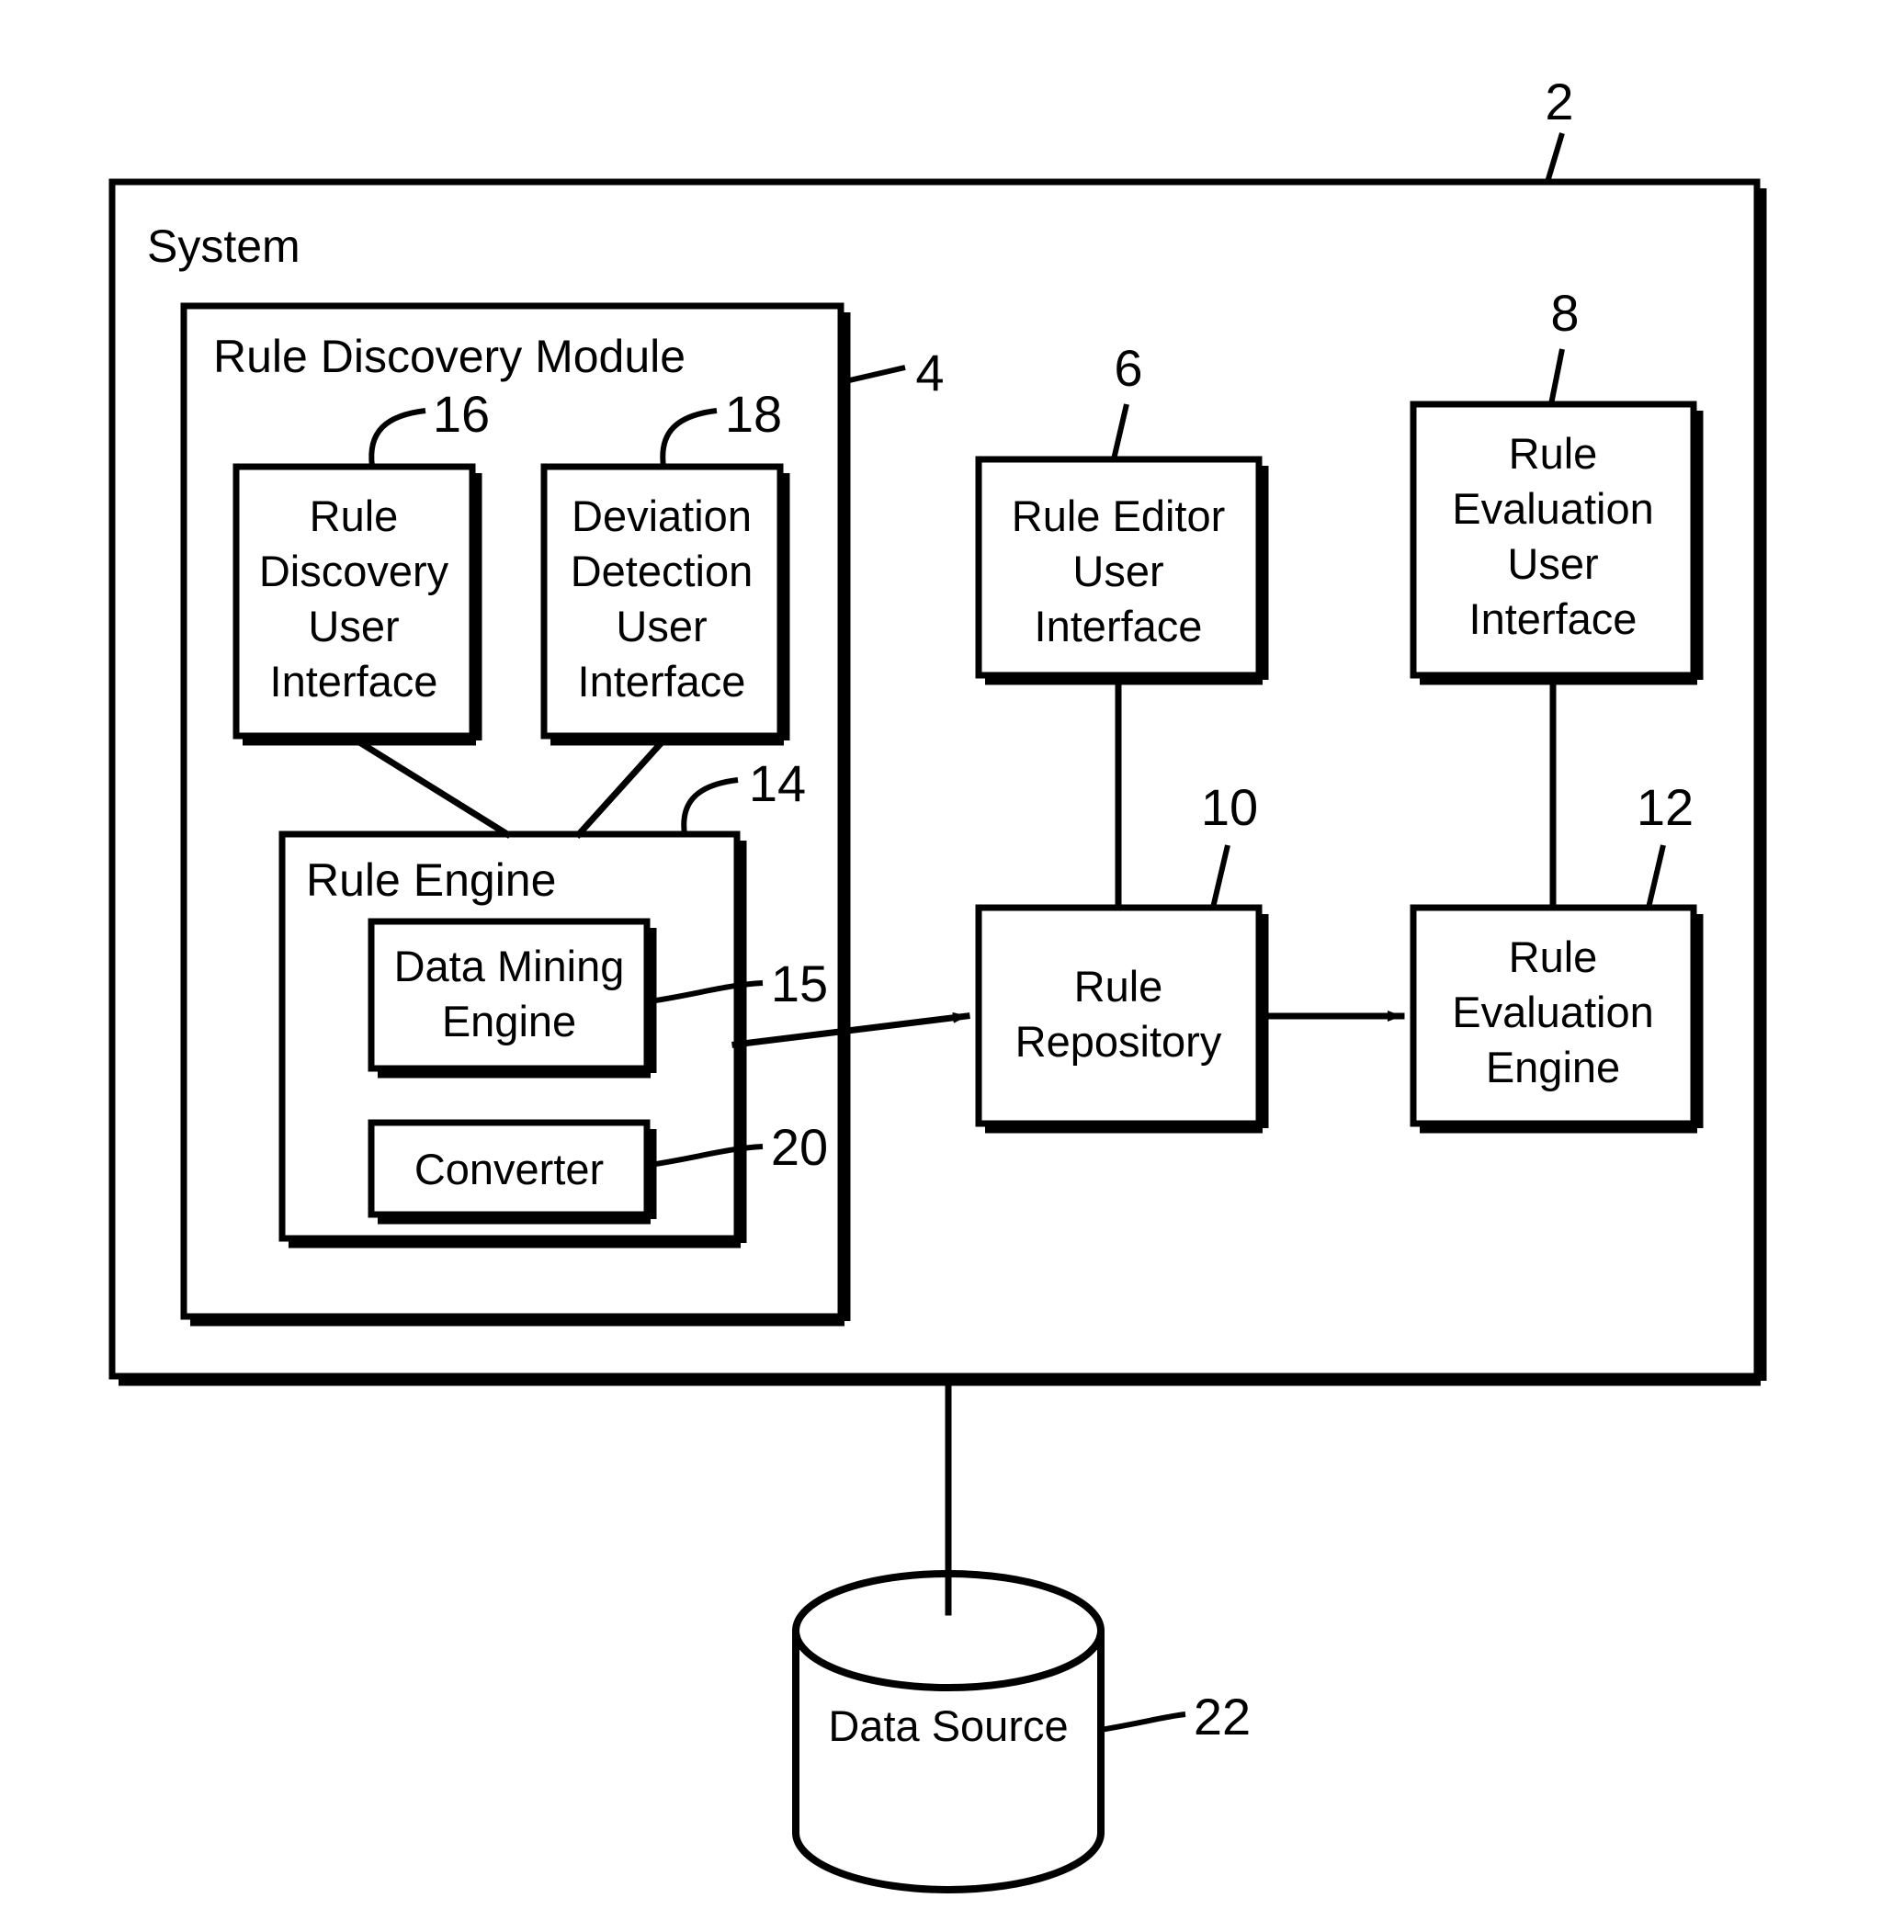 This screenshot has height=1932, width=1904. I want to click on rule-discovery-ui-line-3: Interface, so click(354, 681).